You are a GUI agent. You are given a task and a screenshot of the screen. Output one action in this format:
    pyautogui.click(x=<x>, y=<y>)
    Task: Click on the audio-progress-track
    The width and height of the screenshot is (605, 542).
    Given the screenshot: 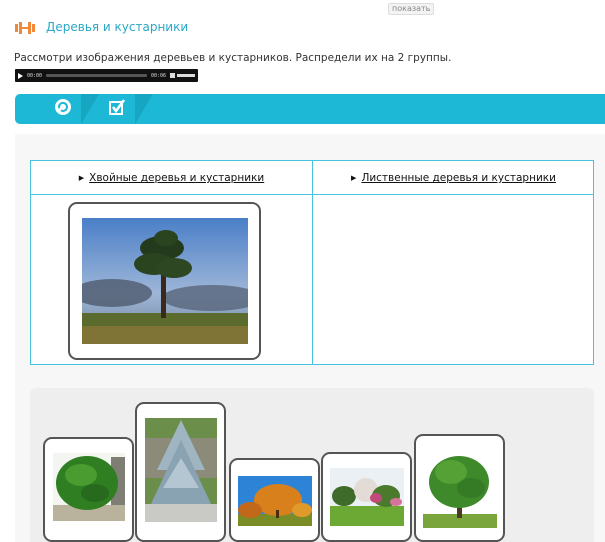 What is the action you would take?
    pyautogui.click(x=96, y=75)
    